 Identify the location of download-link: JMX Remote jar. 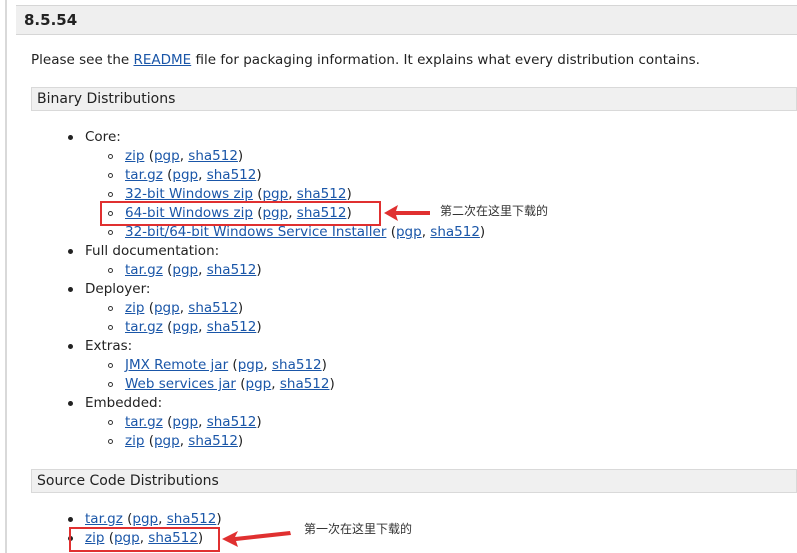
(176, 365).